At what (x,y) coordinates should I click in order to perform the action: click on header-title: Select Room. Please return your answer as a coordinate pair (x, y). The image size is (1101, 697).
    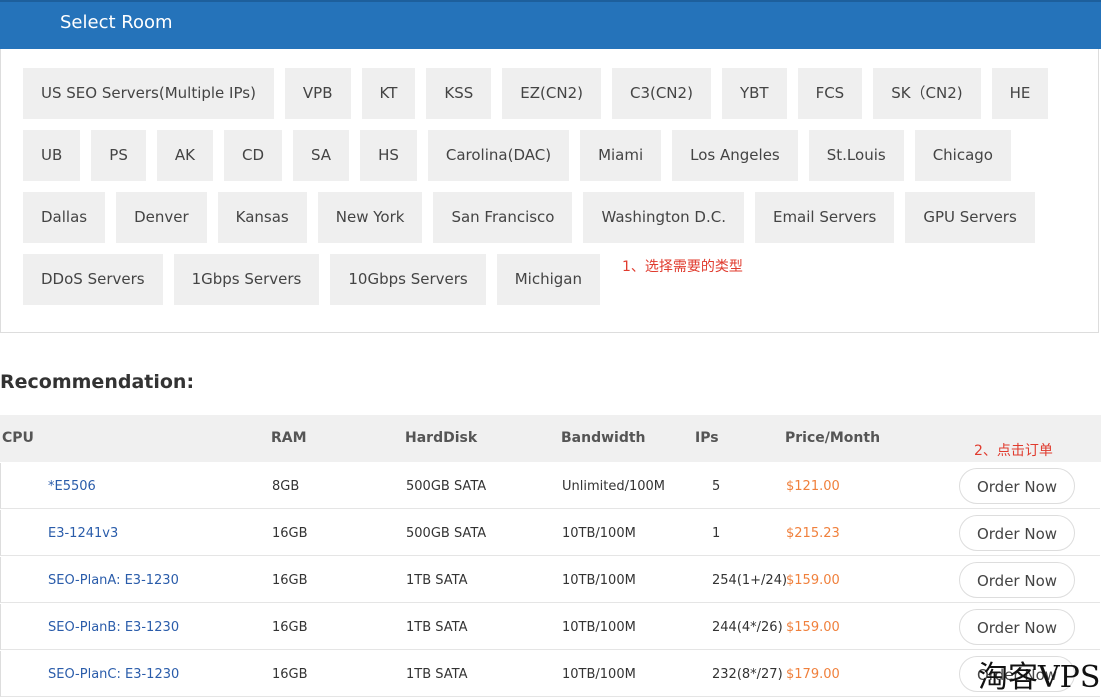
    Looking at the image, I should click on (116, 22).